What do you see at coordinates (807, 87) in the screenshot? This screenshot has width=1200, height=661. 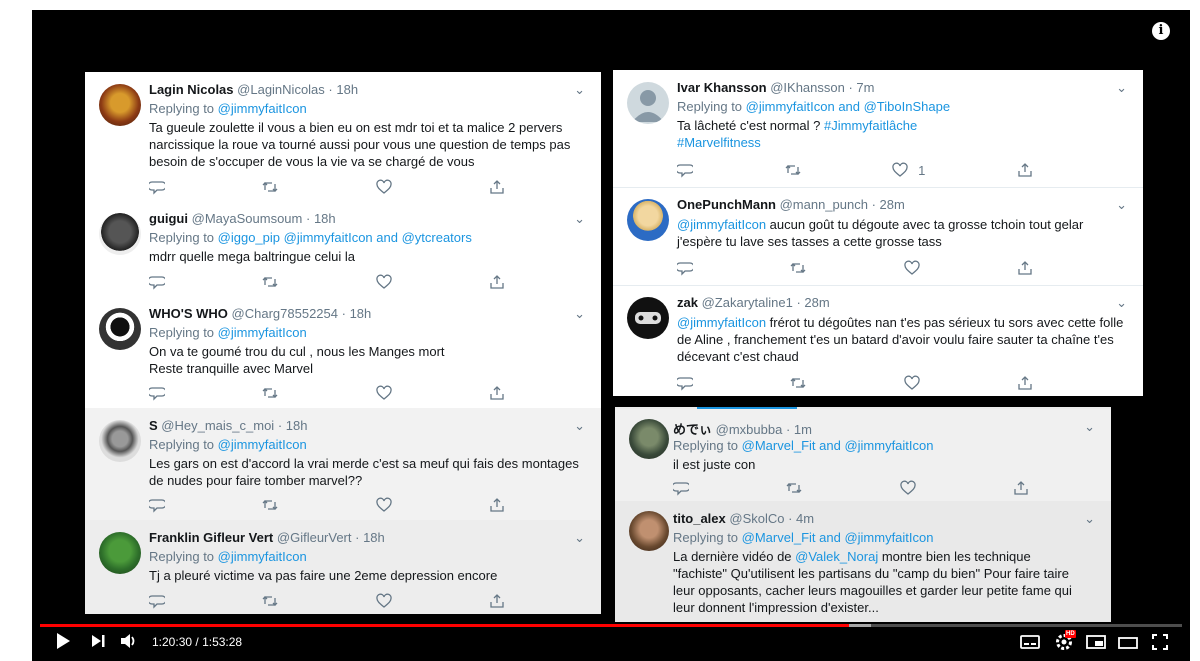 I see `user-handle: @IKhansson` at bounding box center [807, 87].